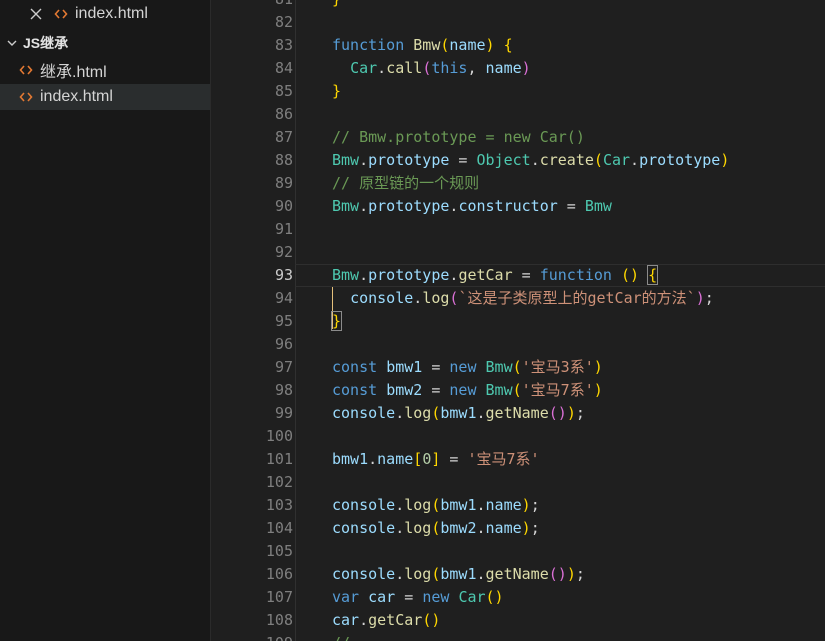 This screenshot has height=641, width=825. I want to click on line-number: 81, so click(252, 5).